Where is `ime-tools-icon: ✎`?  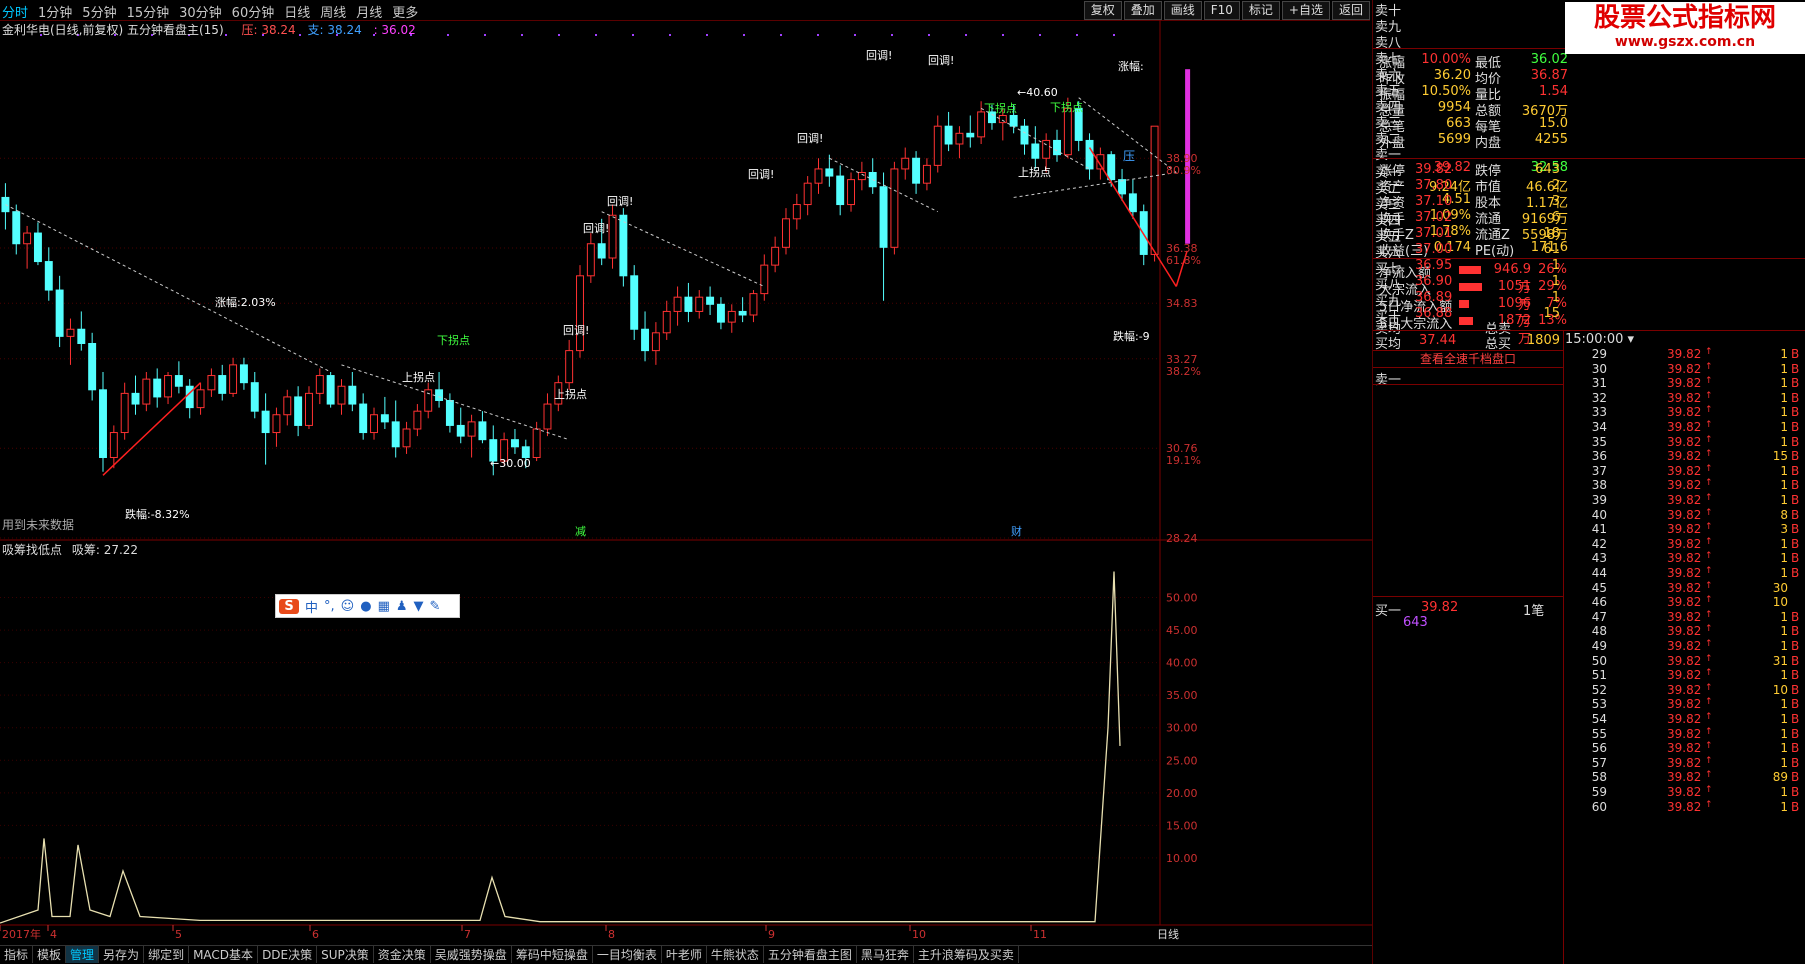 ime-tools-icon: ✎ is located at coordinates (435, 606).